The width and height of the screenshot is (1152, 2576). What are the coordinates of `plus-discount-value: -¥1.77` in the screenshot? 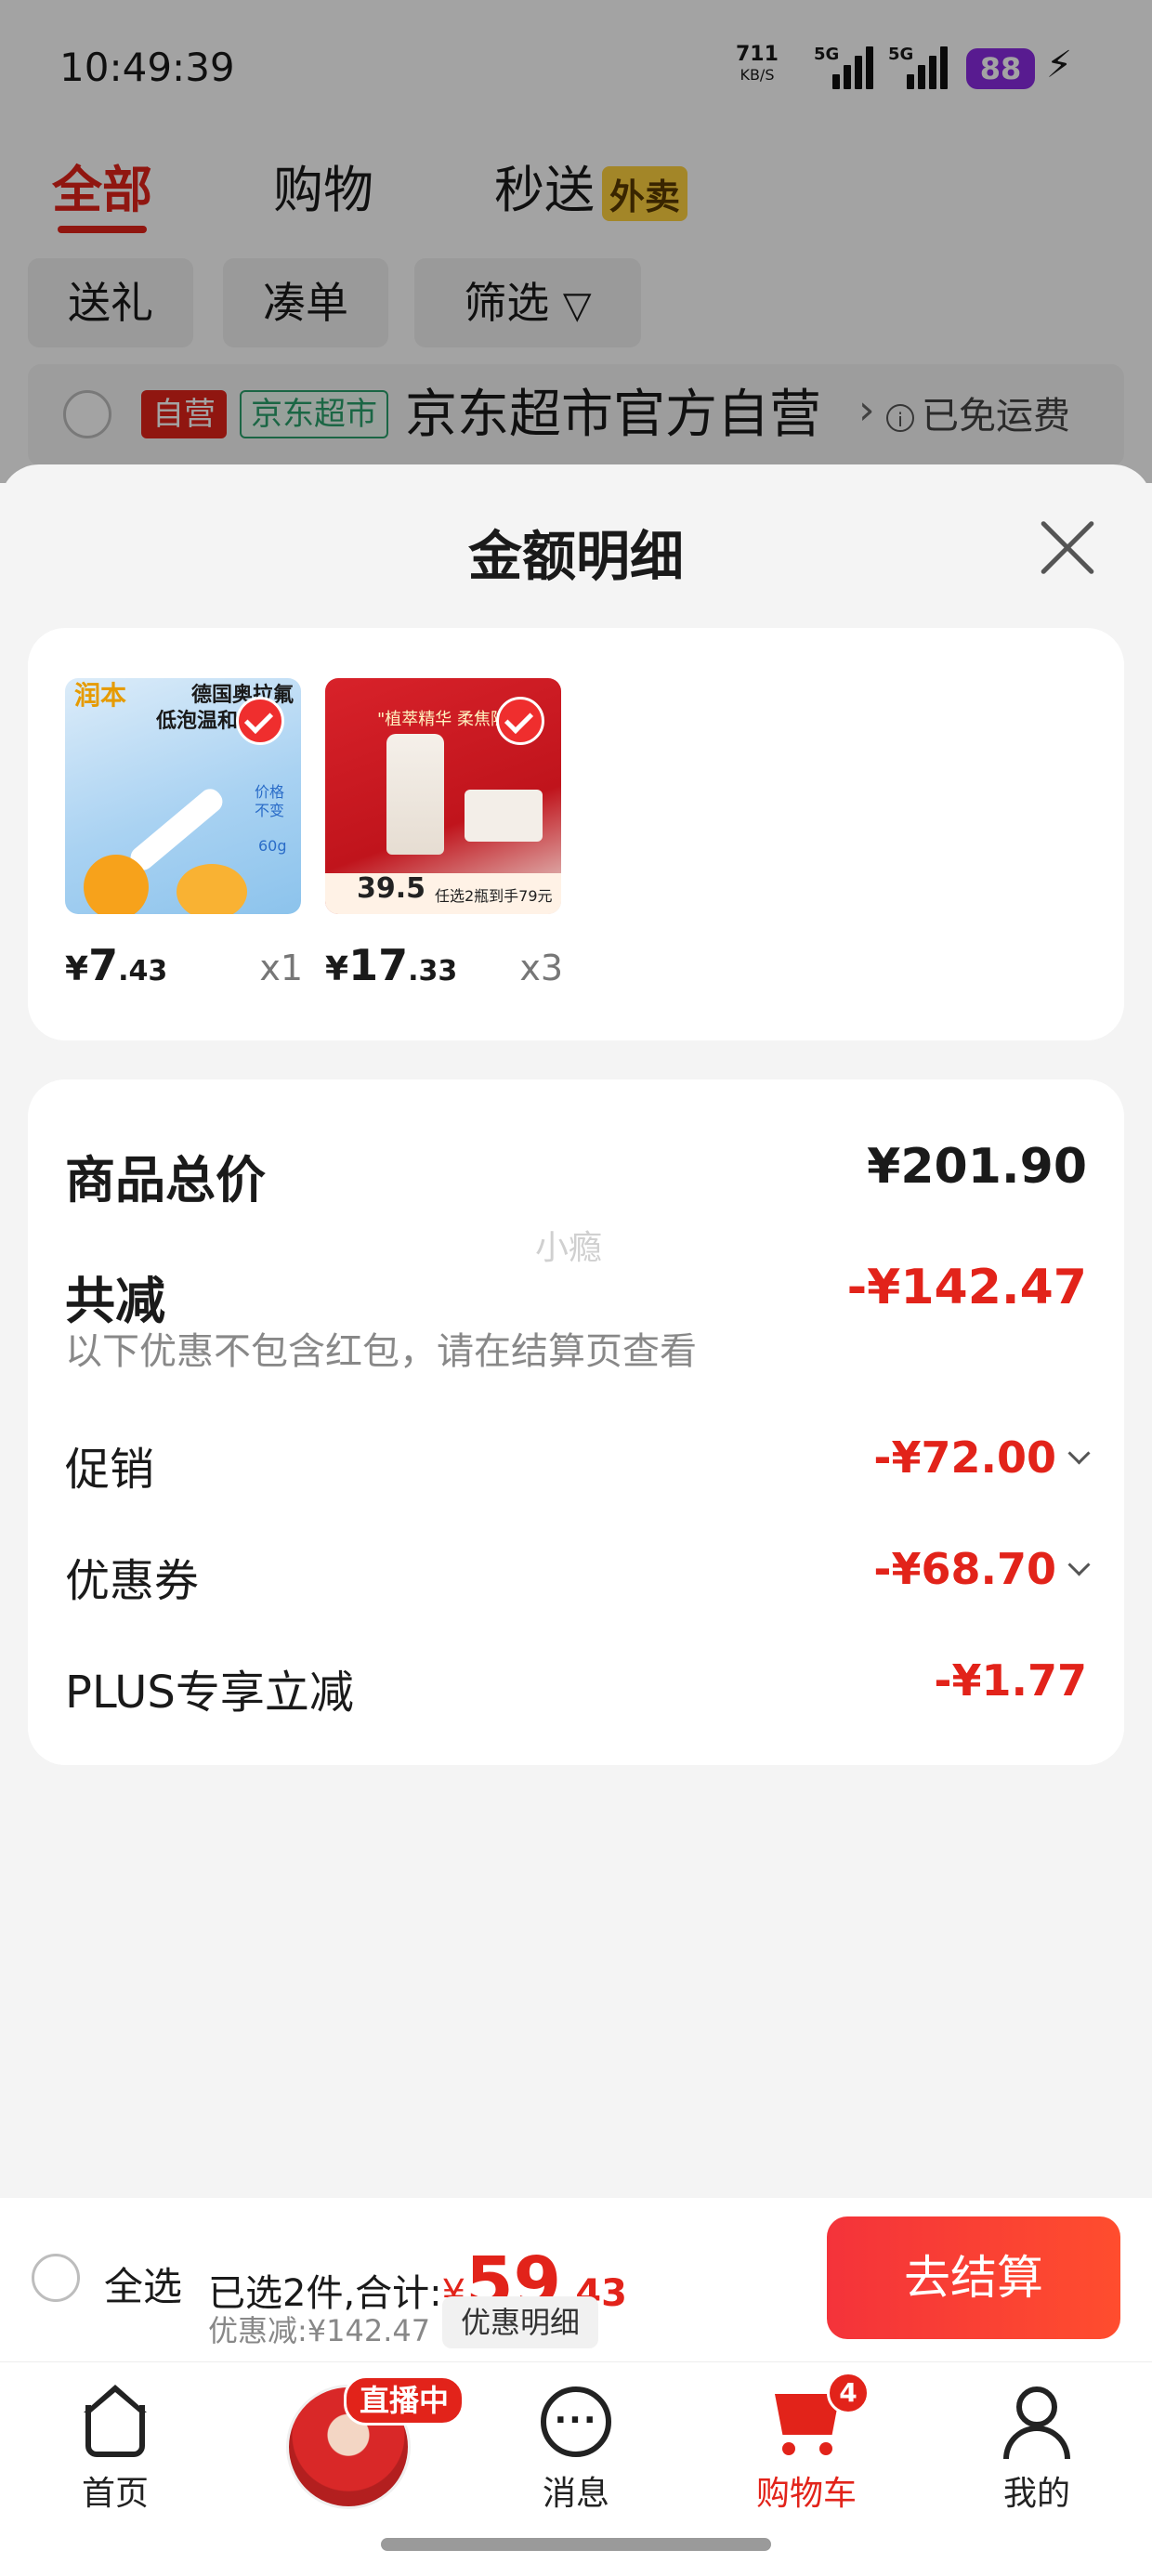 It's located at (1010, 1680).